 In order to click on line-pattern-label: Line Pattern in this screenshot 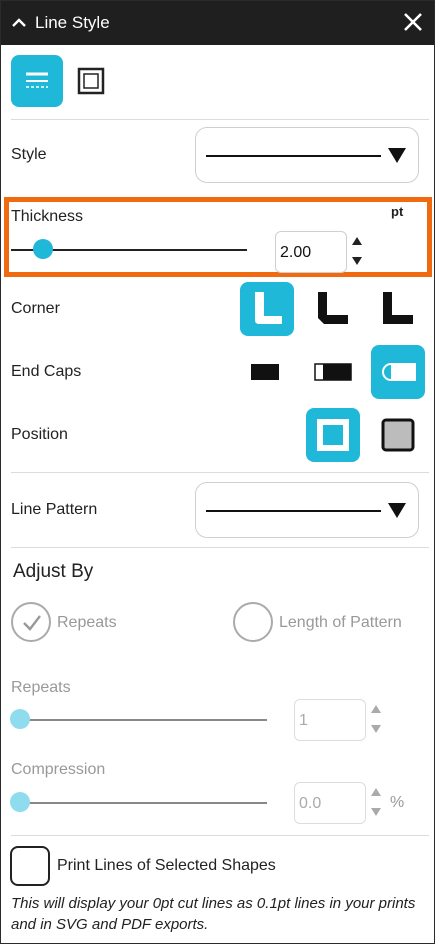, I will do `click(54, 509)`.